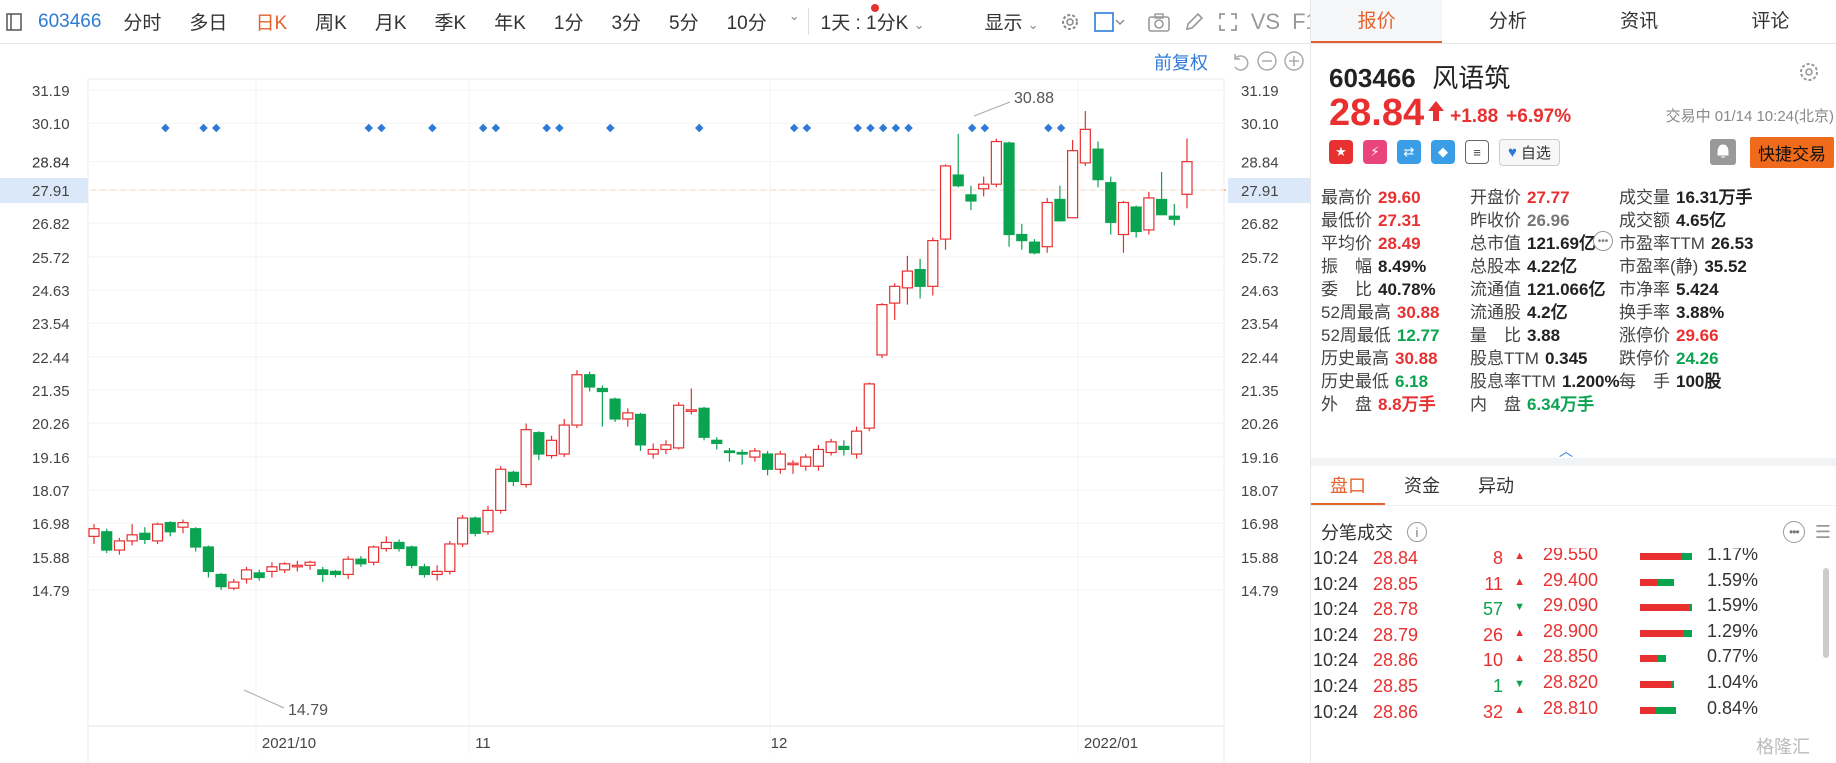 The height and width of the screenshot is (763, 1836). I want to click on scrollbar, so click(1826, 613).